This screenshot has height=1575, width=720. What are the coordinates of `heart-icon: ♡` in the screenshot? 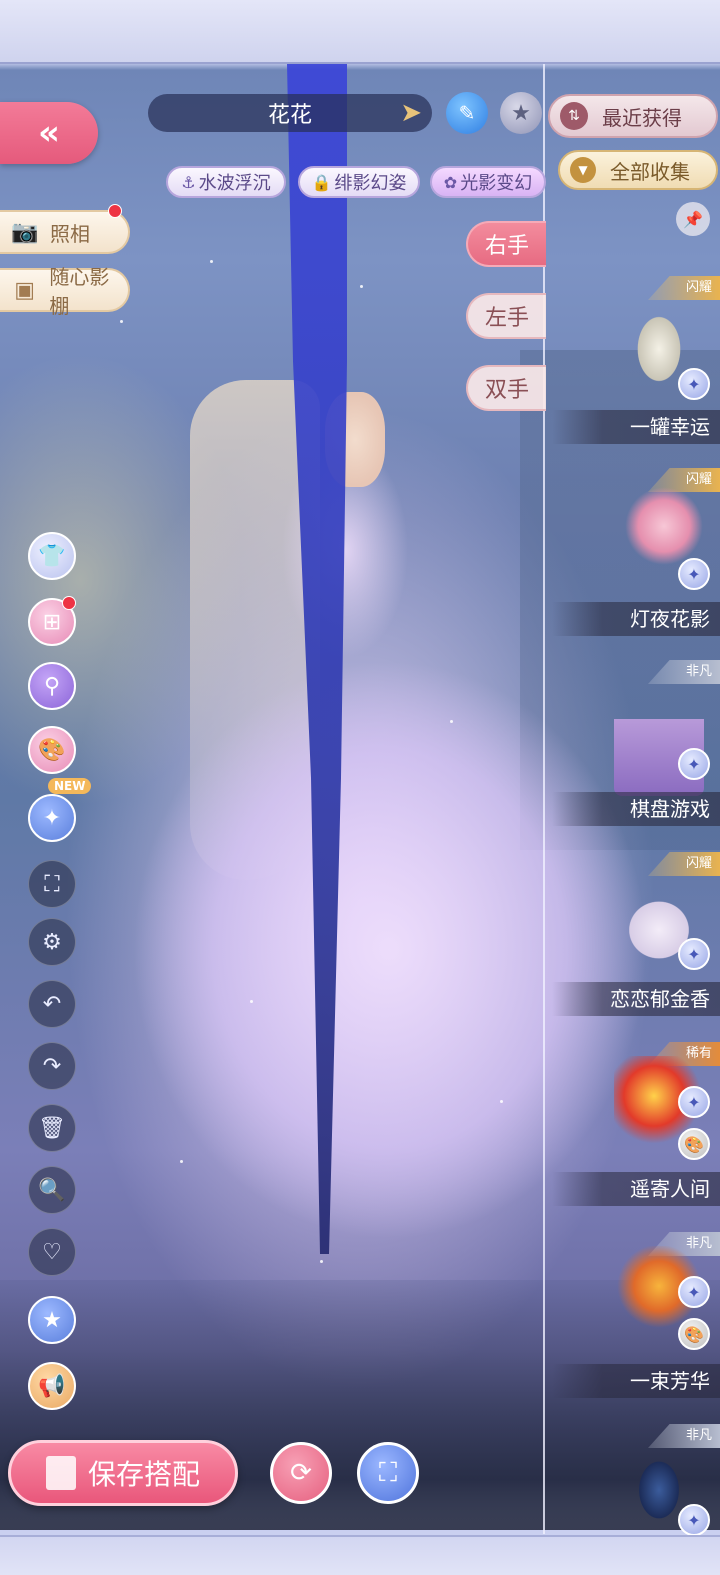 It's located at (52, 1252).